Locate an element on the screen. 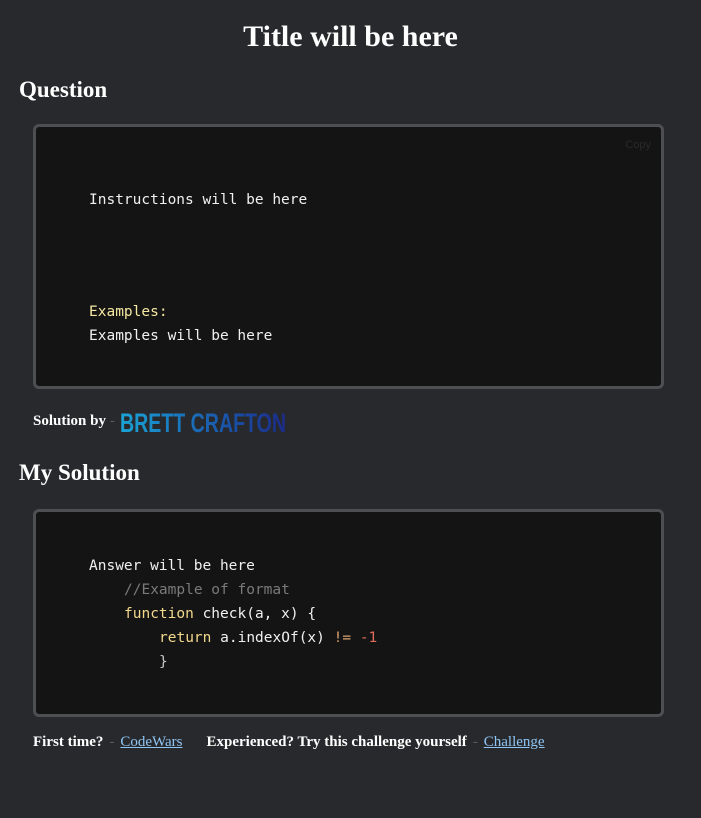  solution-heading: My Solution is located at coordinates (79, 472).